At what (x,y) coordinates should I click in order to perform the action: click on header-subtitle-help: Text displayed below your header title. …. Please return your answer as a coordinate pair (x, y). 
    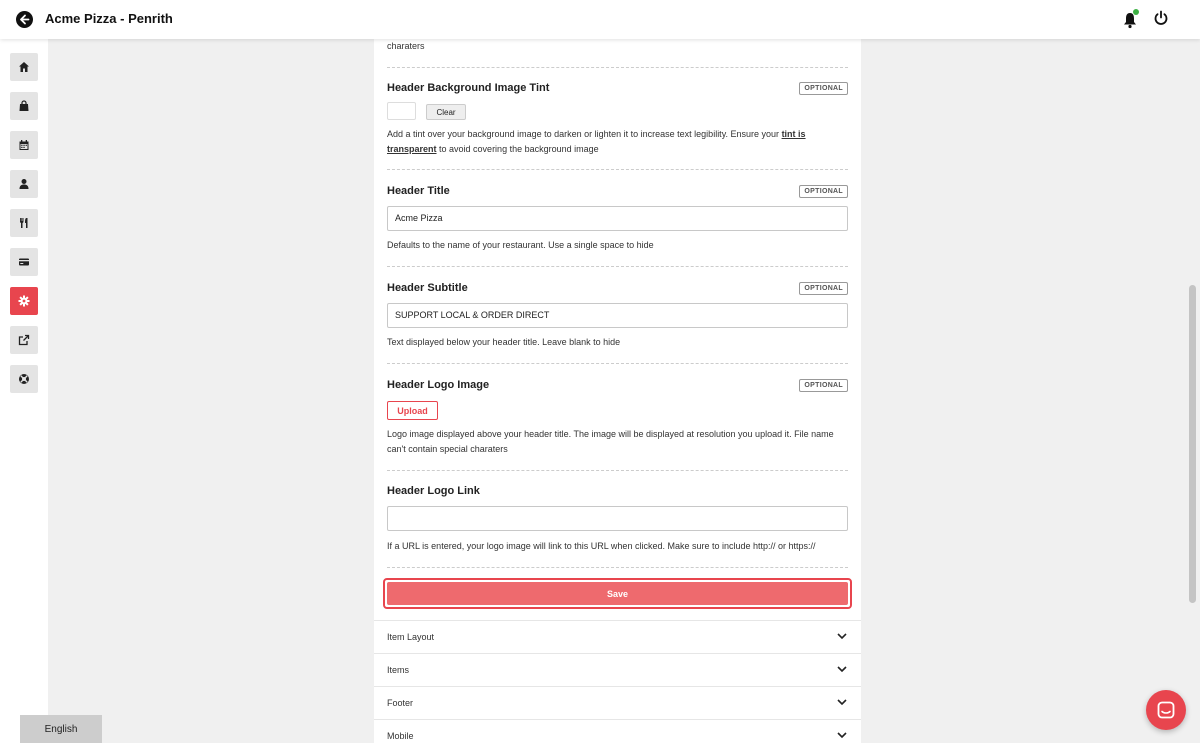
    Looking at the image, I should click on (504, 342).